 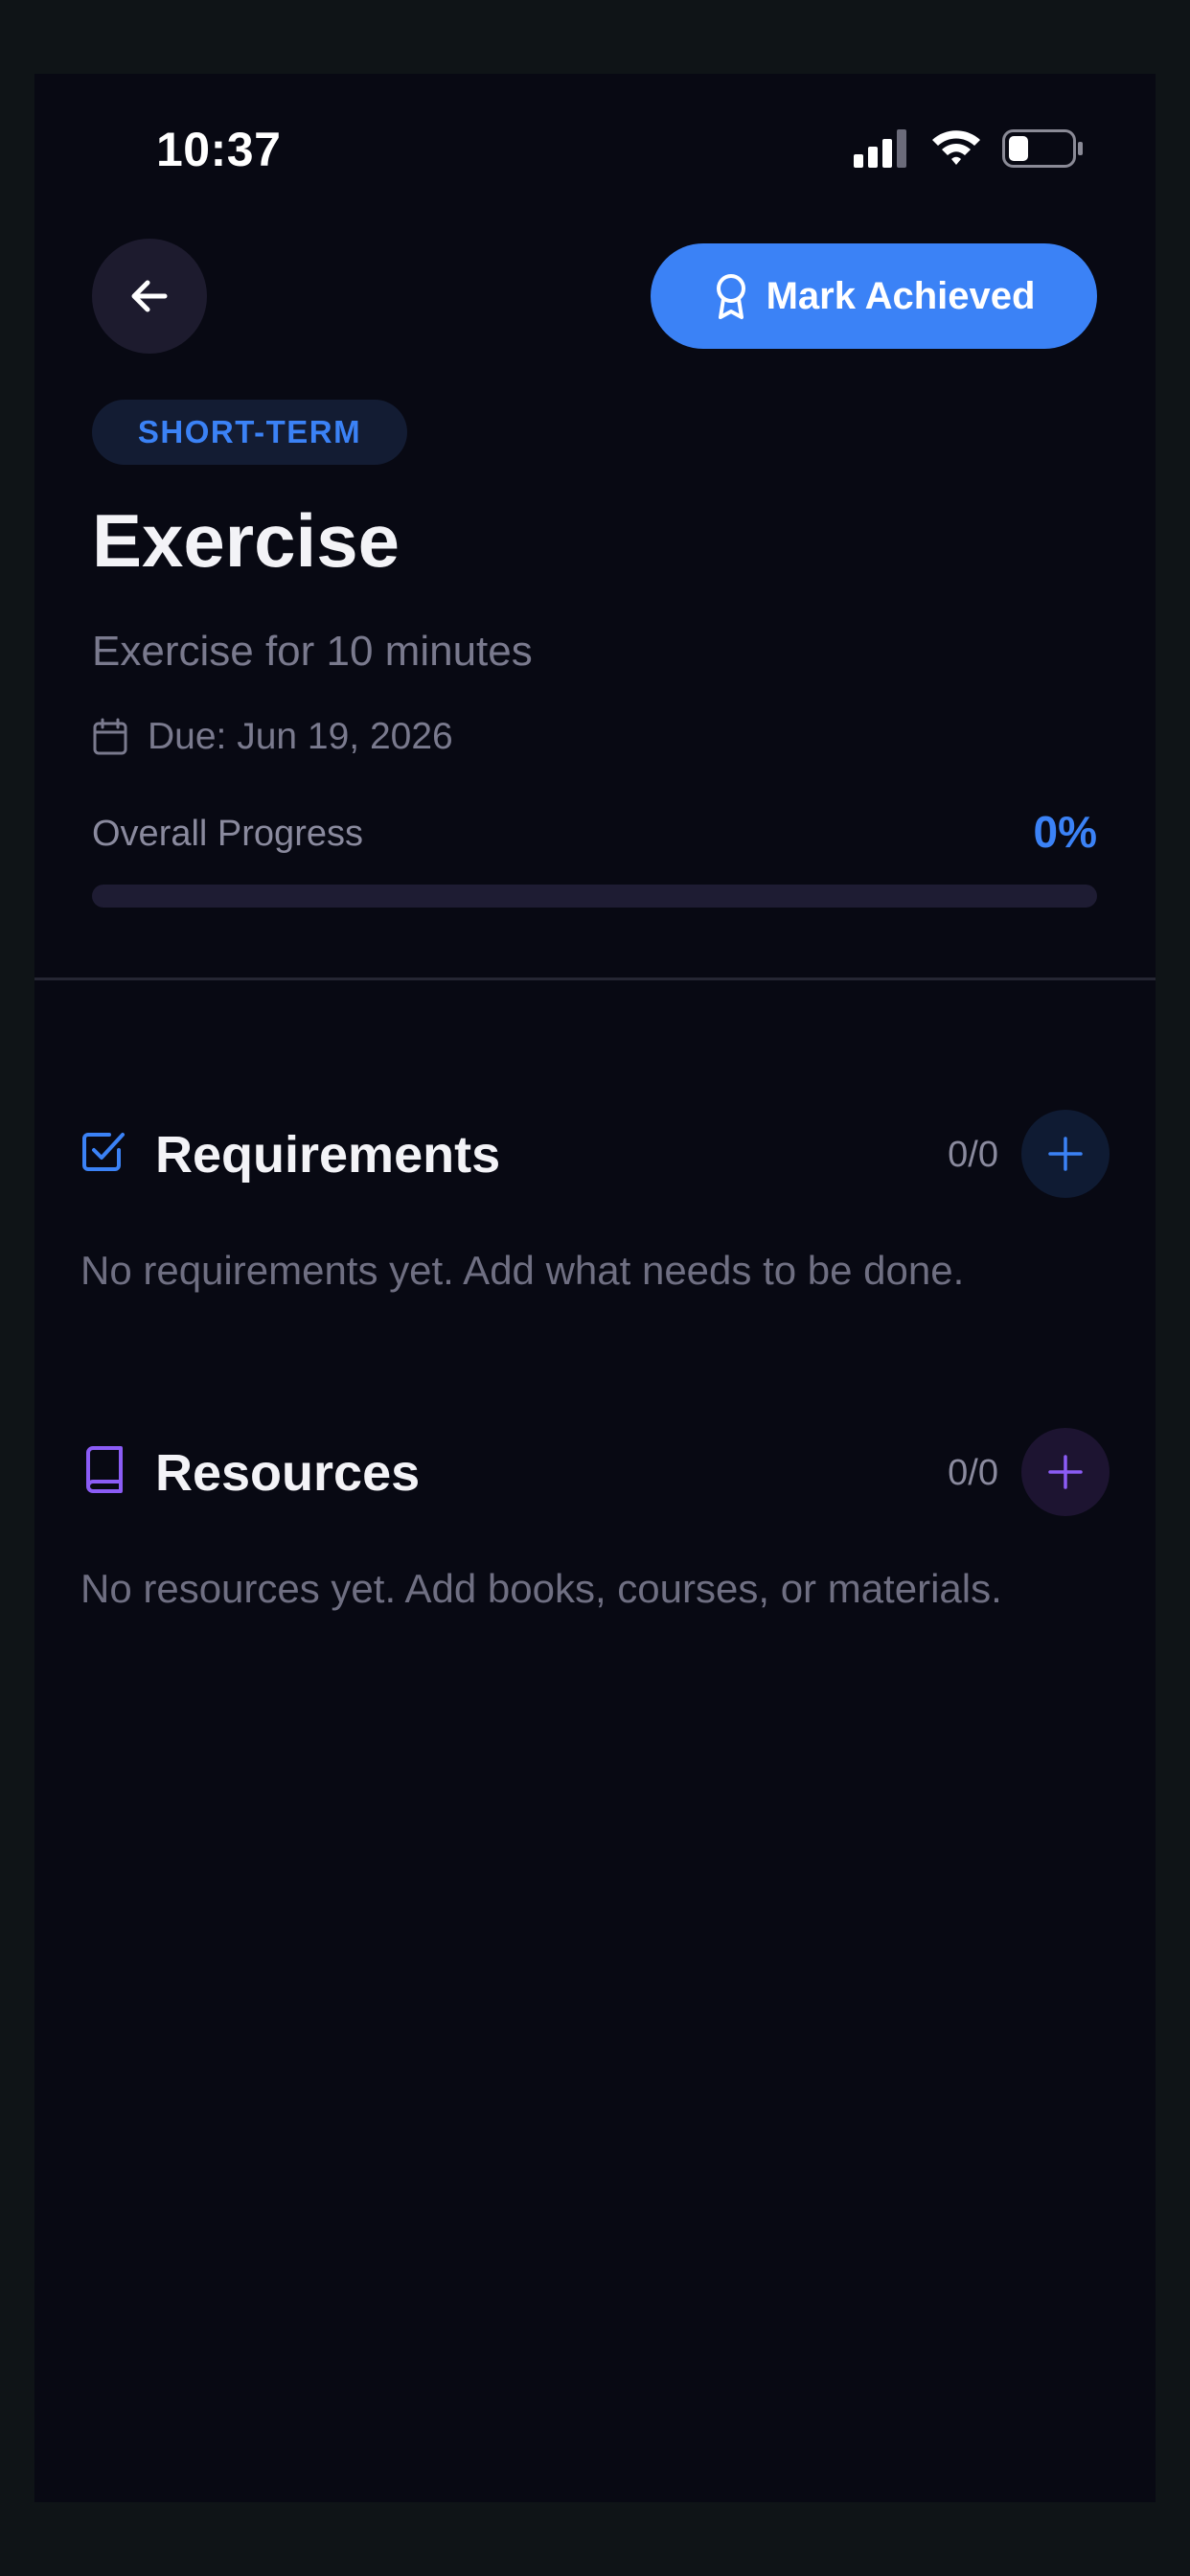 What do you see at coordinates (956, 147) in the screenshot?
I see `wifi-icon` at bounding box center [956, 147].